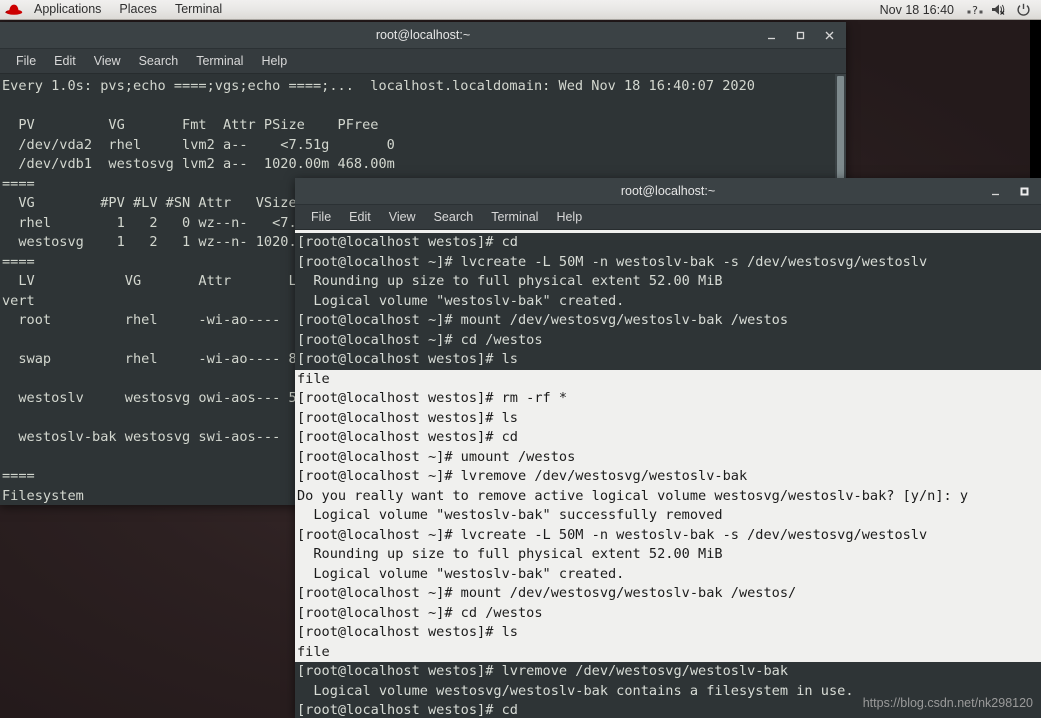  Describe the element at coordinates (138, 9) in the screenshot. I see `panel-menu-places: Places` at that location.